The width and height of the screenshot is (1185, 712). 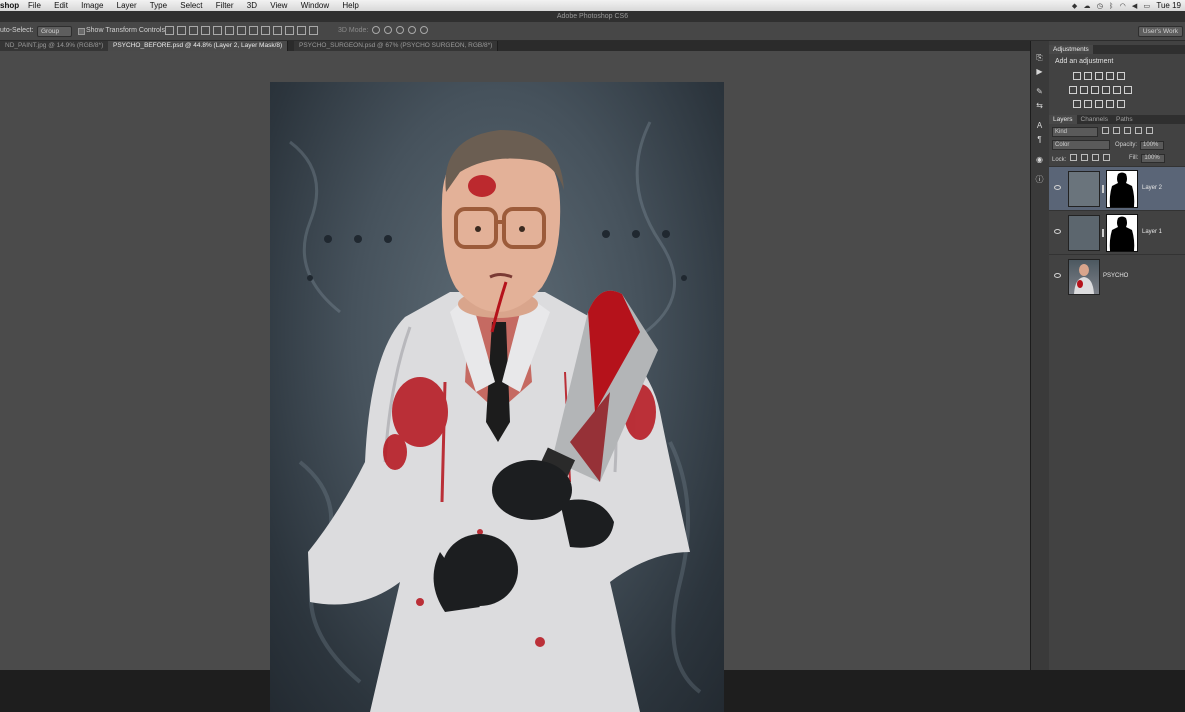 What do you see at coordinates (1074, 157) in the screenshot?
I see `lock-transparent-icon` at bounding box center [1074, 157].